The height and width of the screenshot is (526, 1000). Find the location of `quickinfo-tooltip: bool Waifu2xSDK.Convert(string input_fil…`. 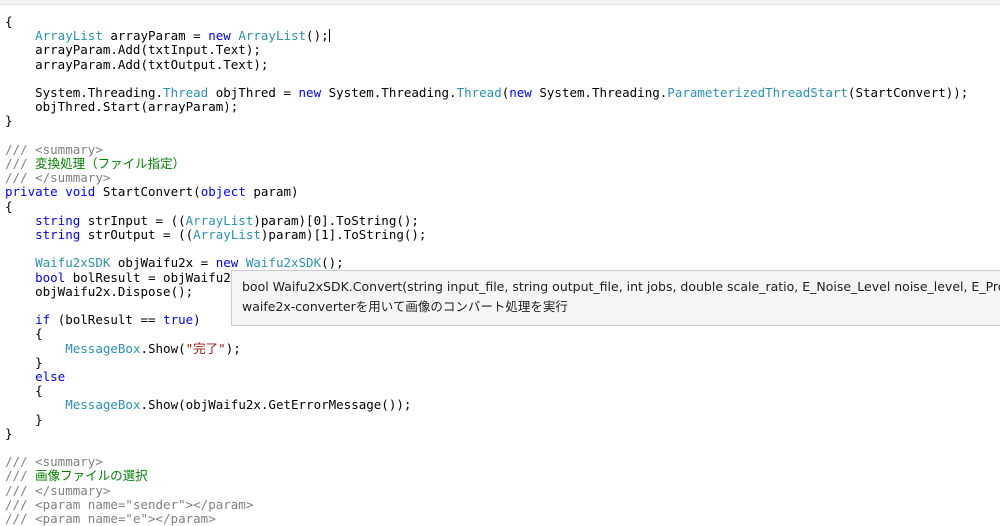

quickinfo-tooltip: bool Waifu2xSDK.Convert(string input_fil… is located at coordinates (615, 298).